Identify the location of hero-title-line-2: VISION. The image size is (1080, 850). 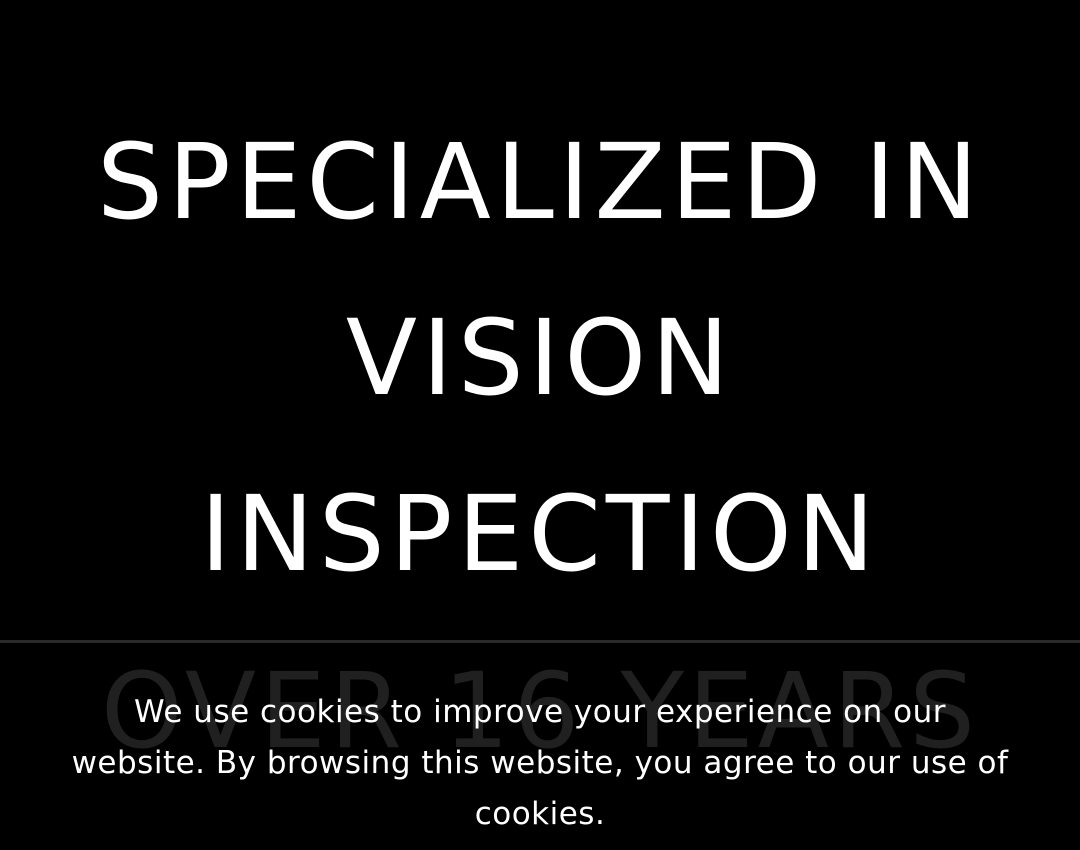
(540, 358).